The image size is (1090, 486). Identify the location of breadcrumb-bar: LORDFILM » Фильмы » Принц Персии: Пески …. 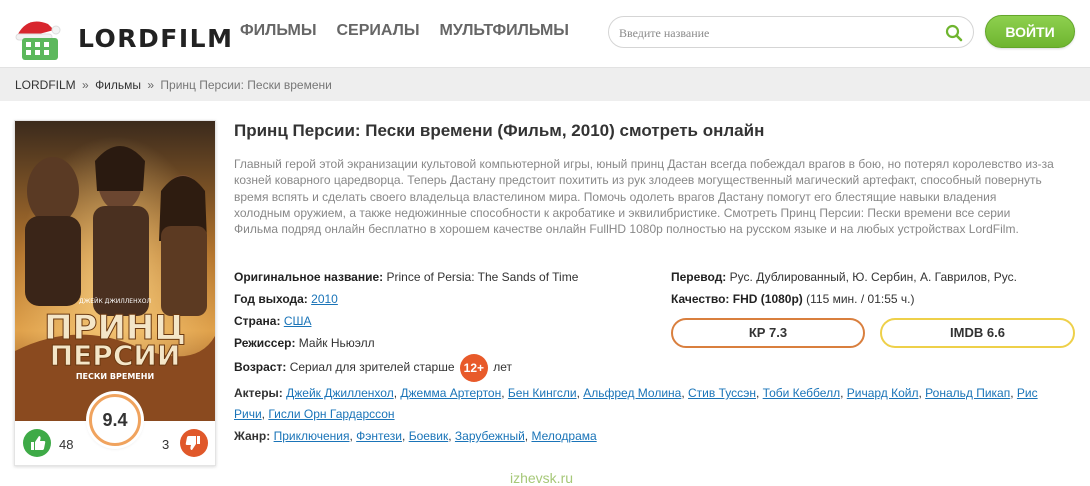
(545, 84).